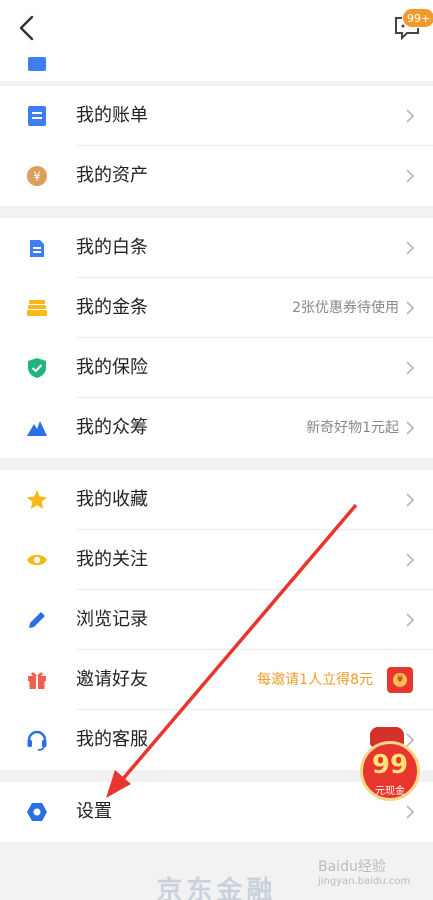 This screenshot has width=433, height=900. I want to click on list-item-jintiao: 我的金条 2张优惠券待使用, so click(216, 308).